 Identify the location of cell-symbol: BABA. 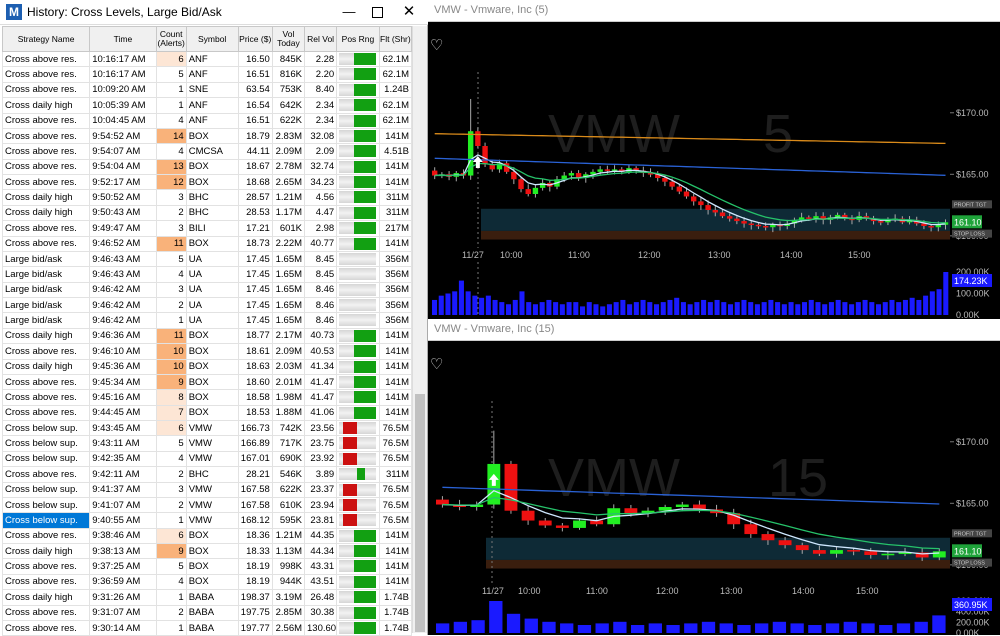
(212, 627).